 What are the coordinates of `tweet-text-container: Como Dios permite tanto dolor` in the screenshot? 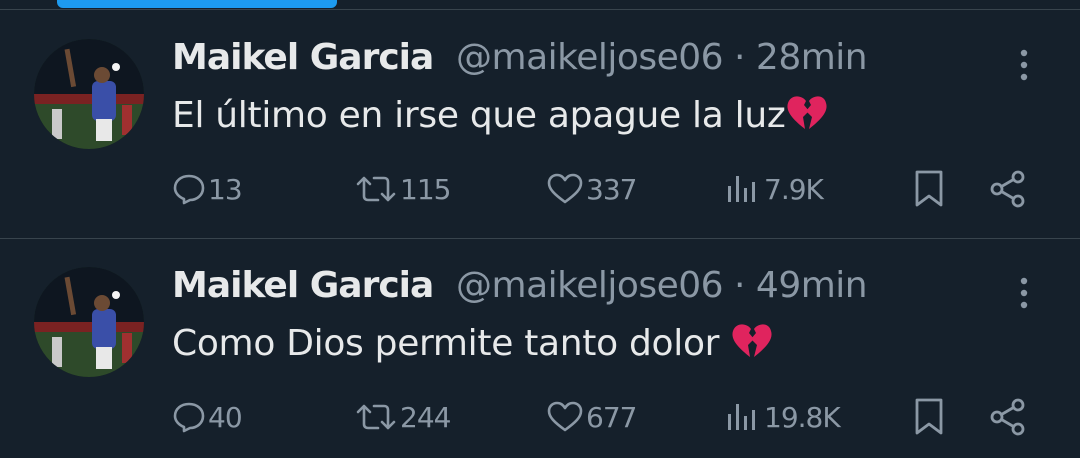 It's located at (473, 342).